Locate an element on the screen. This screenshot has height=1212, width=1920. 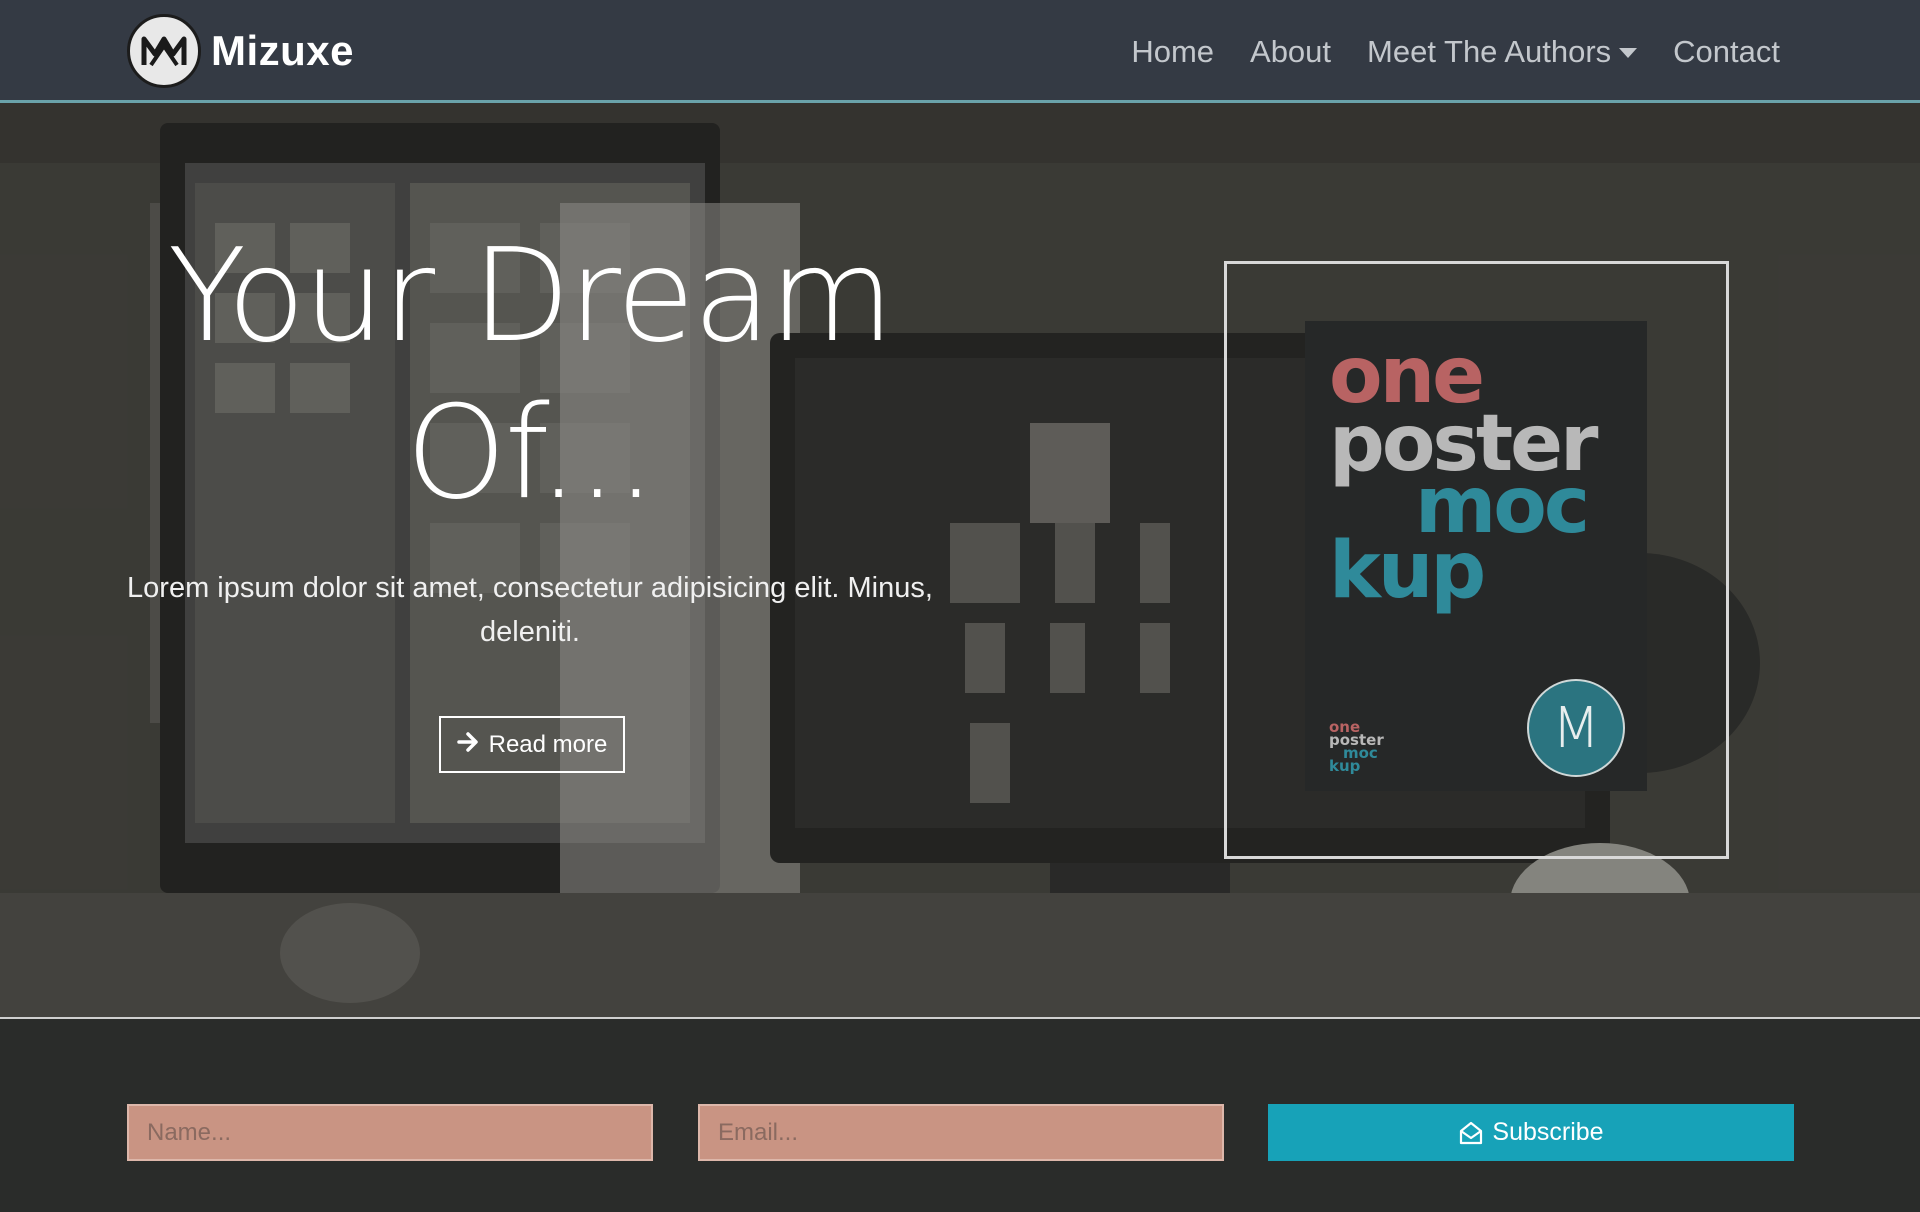
hero-title-line1: Your Dream is located at coordinates (530, 296).